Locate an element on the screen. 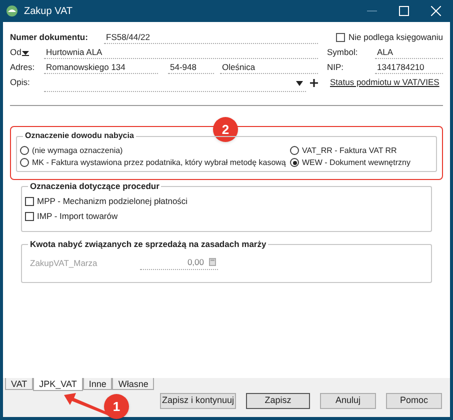  radio-label: WEW - Dokument wewnętrzny is located at coordinates (356, 162).